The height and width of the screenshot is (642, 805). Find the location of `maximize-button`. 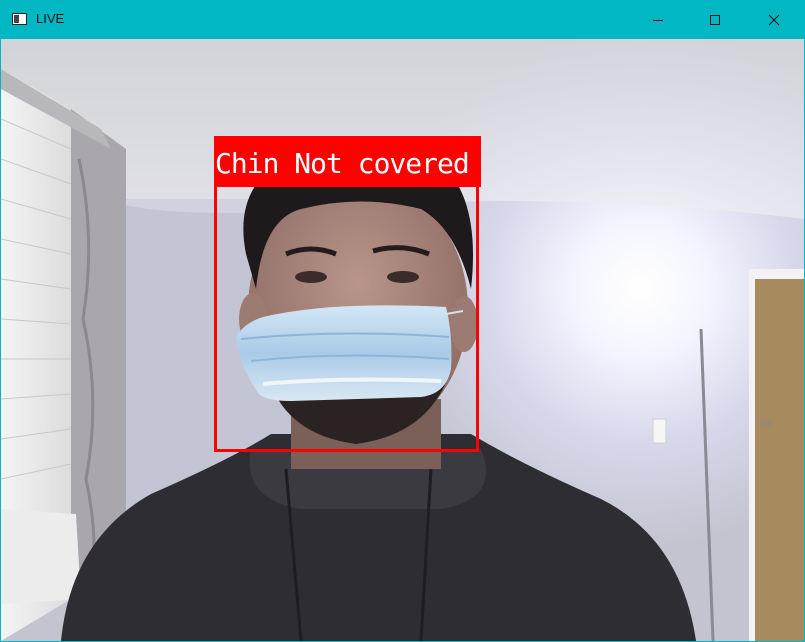

maximize-button is located at coordinates (715, 19).